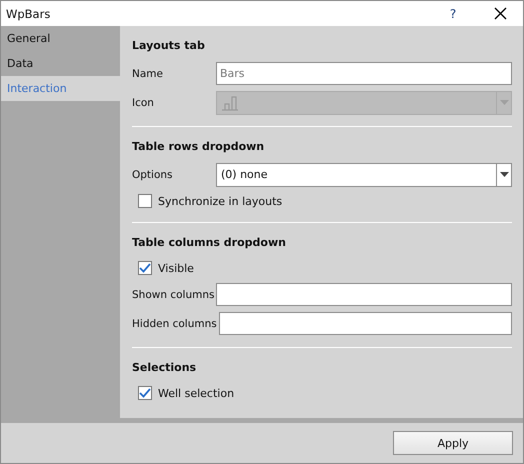 This screenshot has width=524, height=464. What do you see at coordinates (364, 73) in the screenshot?
I see `text-field: Bars` at bounding box center [364, 73].